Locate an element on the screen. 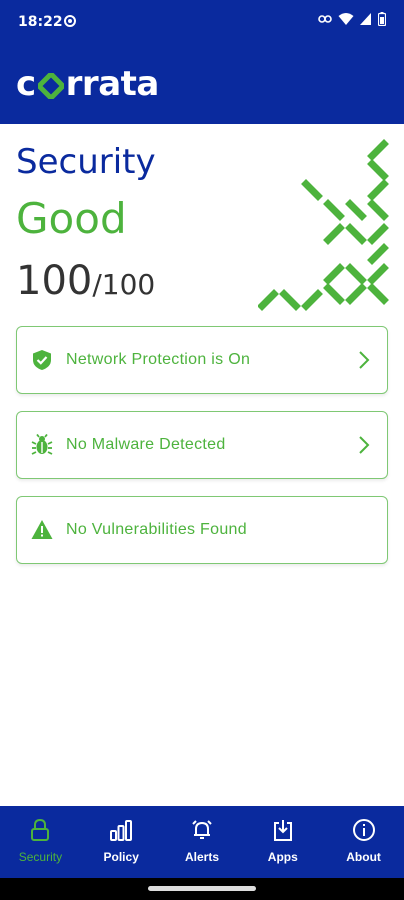 The height and width of the screenshot is (900, 404). decorative-pattern-icon is located at coordinates (323, 225).